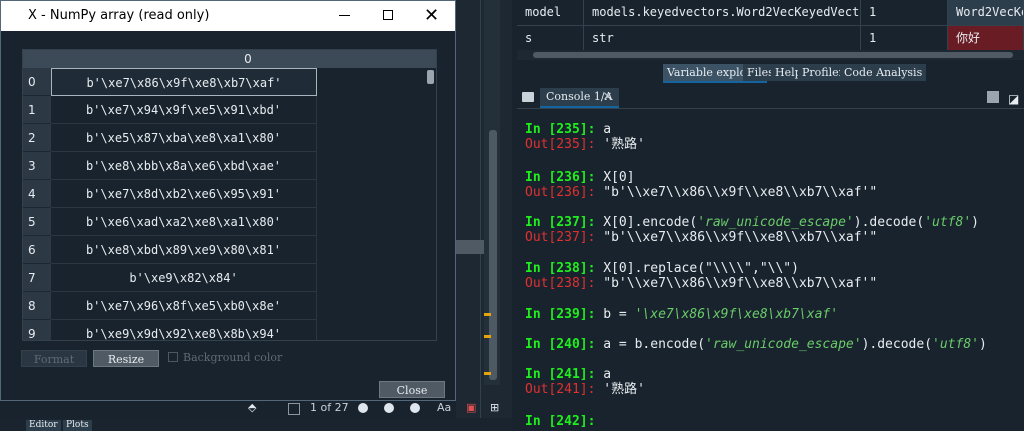 The width and height of the screenshot is (1024, 431). Describe the element at coordinates (184, 166) in the screenshot. I see `cell-value: b'\xe8\xbb\x8a\xe6\xbd\xae'` at that location.